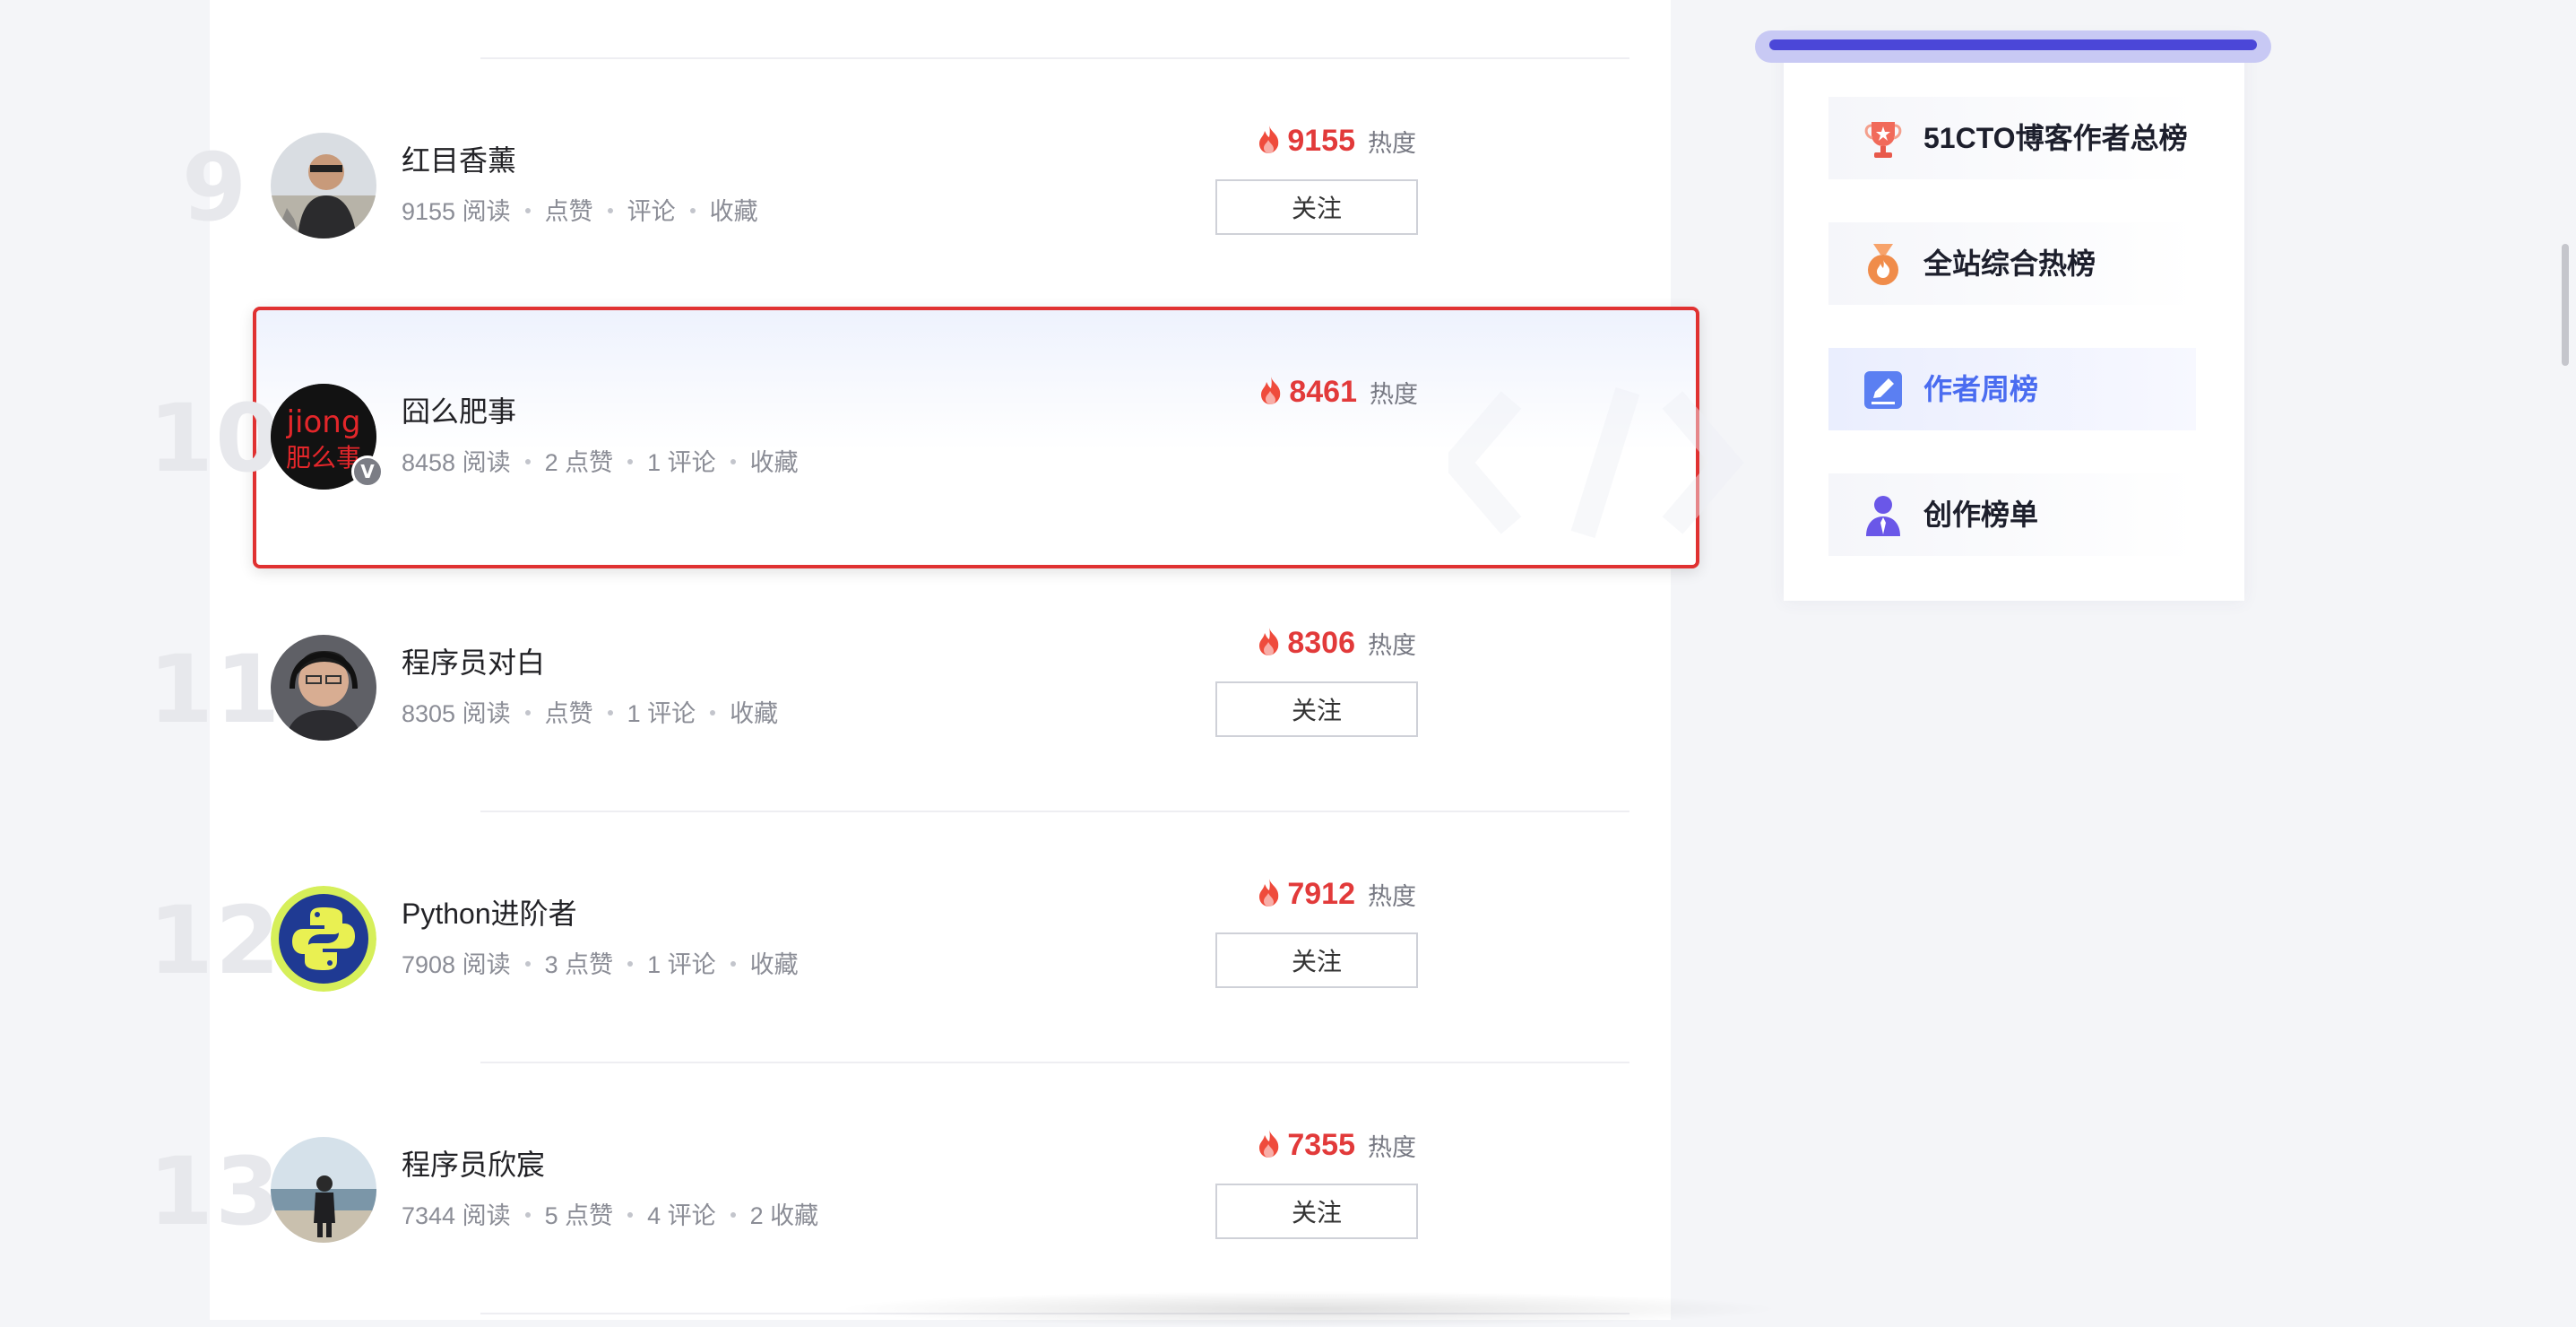  What do you see at coordinates (323, 422) in the screenshot?
I see `avatar-text-top: jiong` at bounding box center [323, 422].